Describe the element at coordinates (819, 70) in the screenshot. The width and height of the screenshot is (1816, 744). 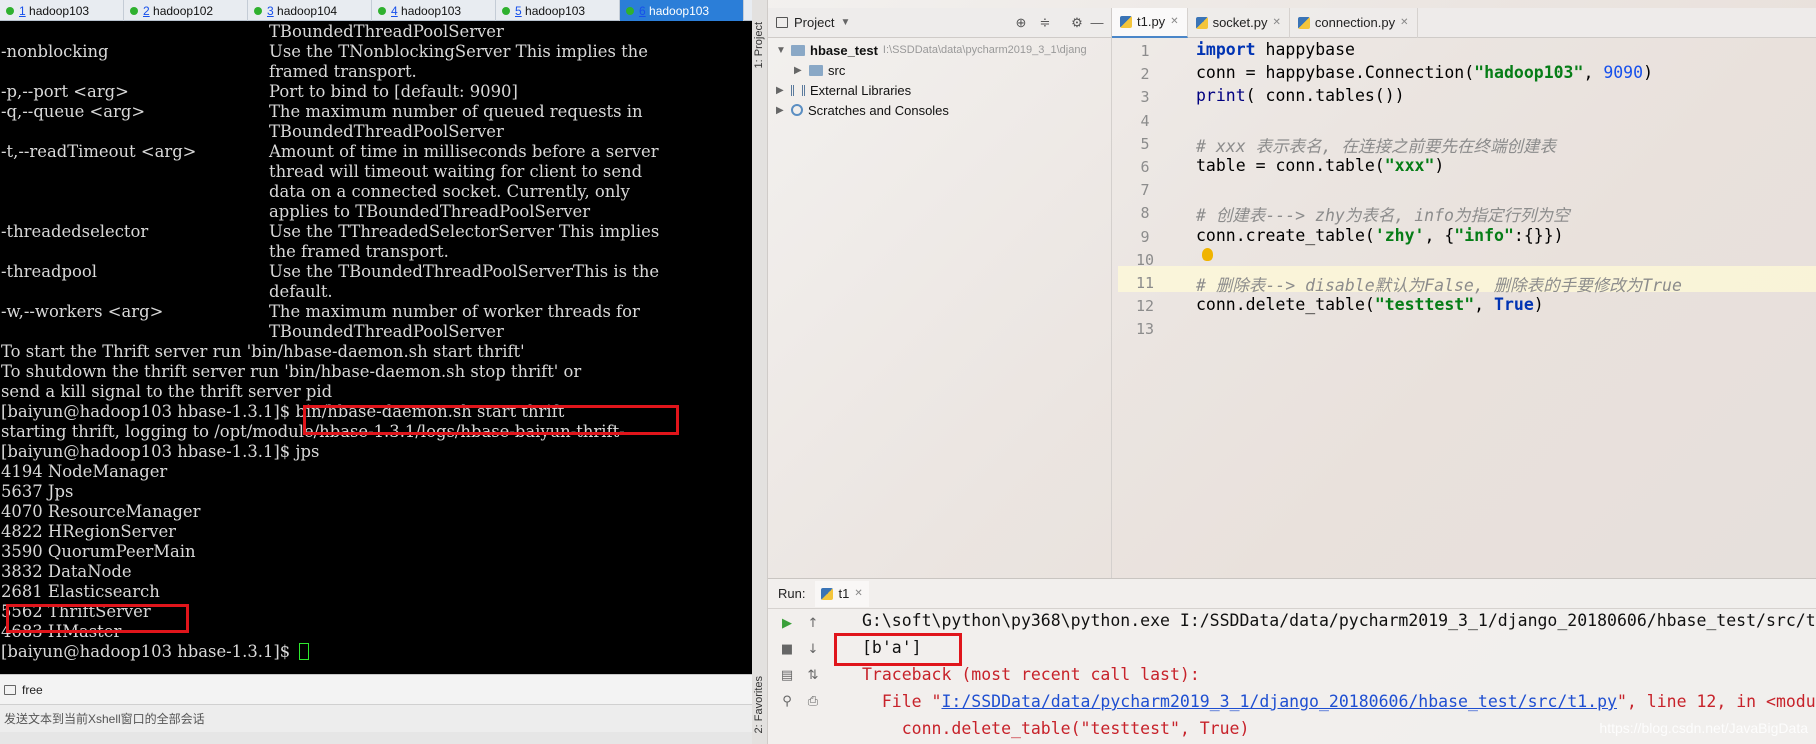
I see `tree-item-src: ▶ src` at that location.